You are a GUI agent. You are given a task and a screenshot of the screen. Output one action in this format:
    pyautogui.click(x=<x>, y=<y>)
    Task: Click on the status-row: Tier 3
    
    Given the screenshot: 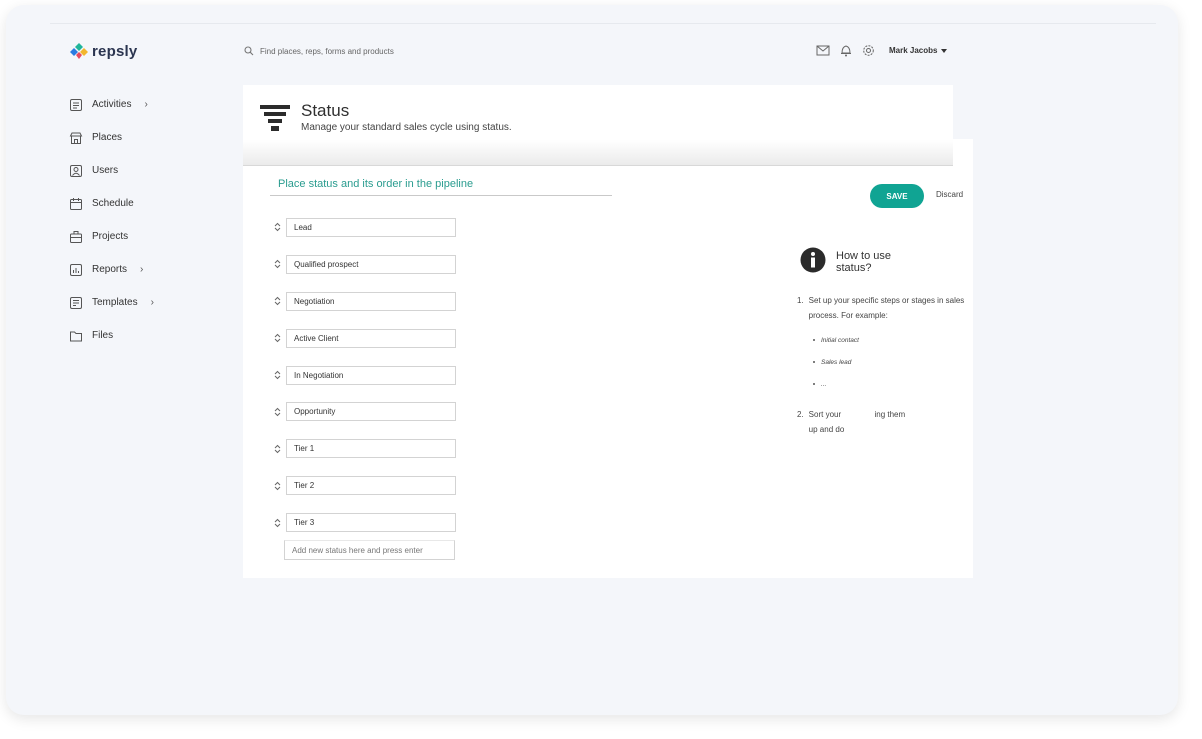 What is the action you would take?
    pyautogui.click(x=364, y=522)
    